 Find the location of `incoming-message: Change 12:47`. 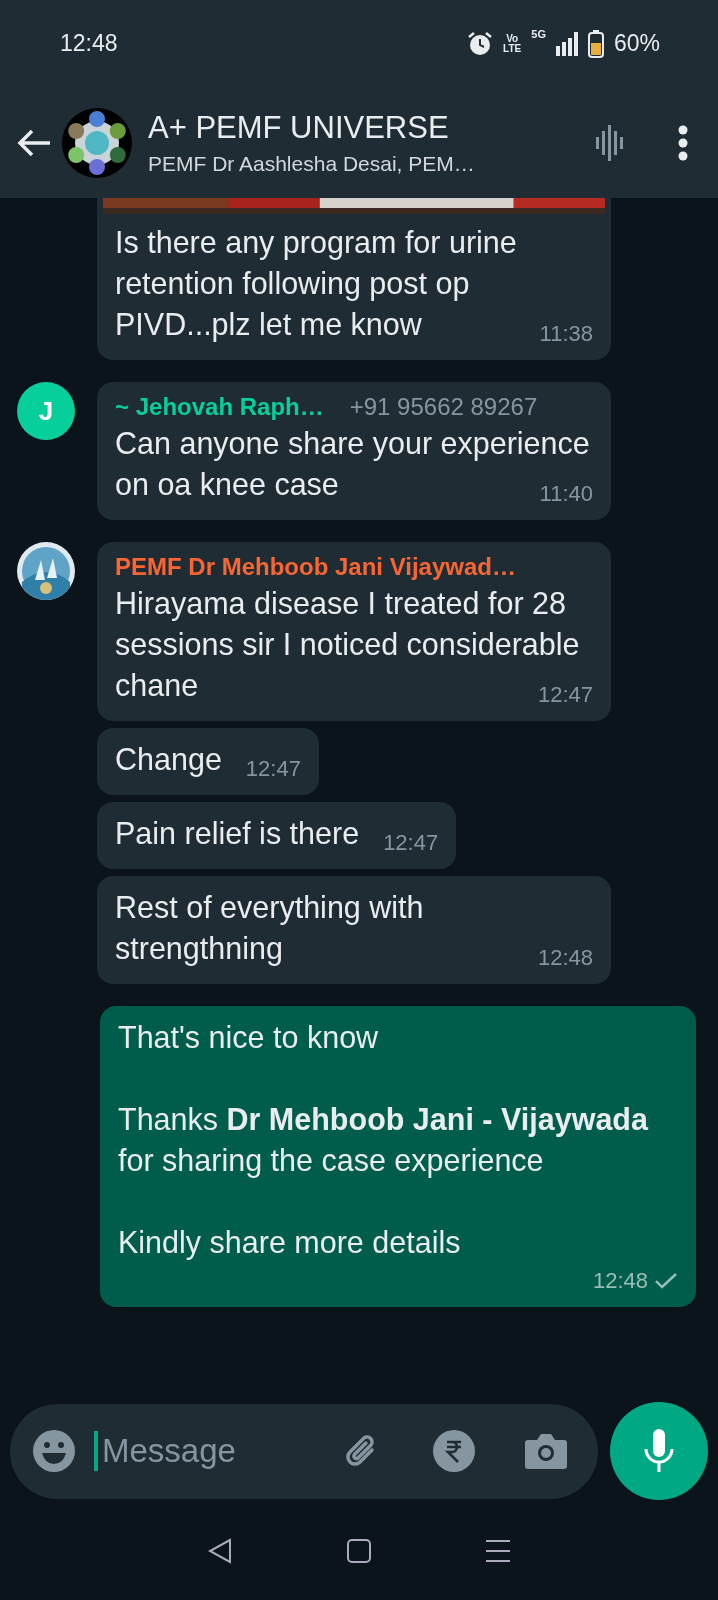

incoming-message: Change 12:47 is located at coordinates (208, 761).